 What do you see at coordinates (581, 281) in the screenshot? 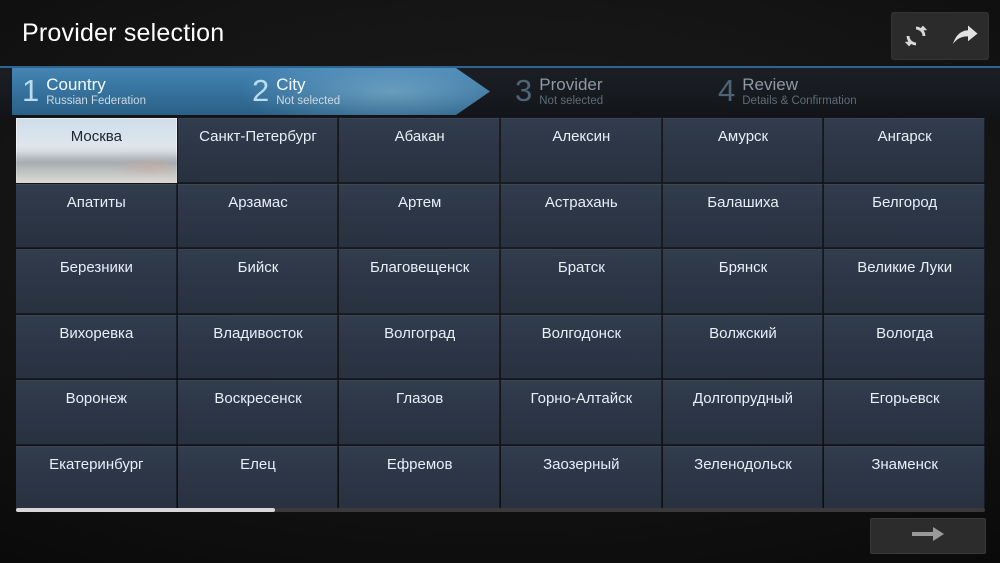
I see `city-cell: Братск` at bounding box center [581, 281].